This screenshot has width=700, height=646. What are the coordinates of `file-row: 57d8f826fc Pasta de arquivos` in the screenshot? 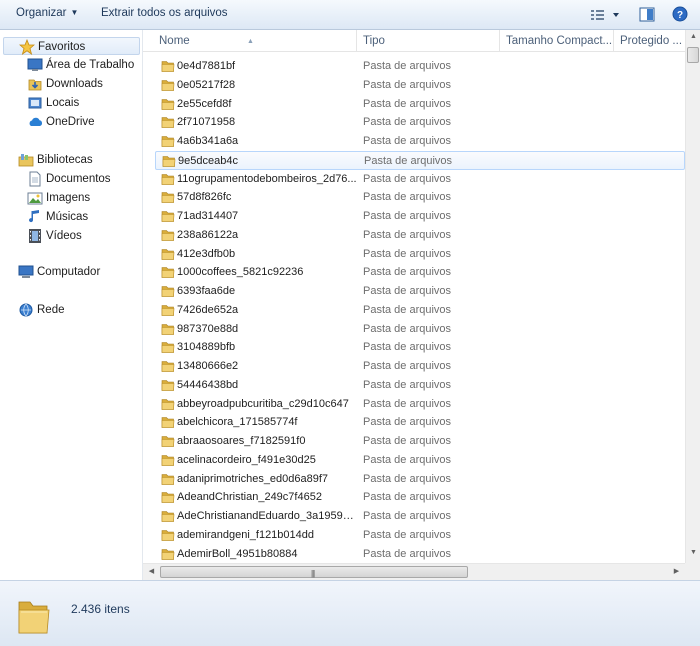 It's located at (420, 197).